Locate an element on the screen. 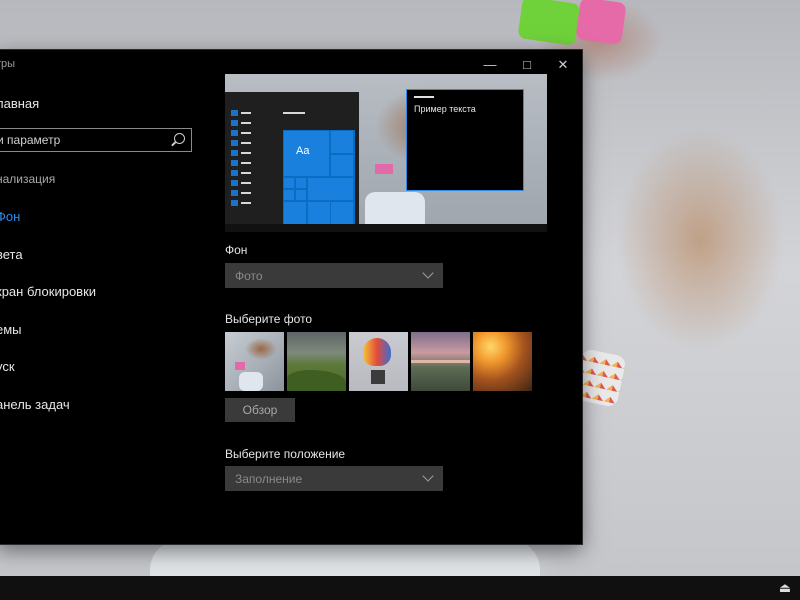 Image resolution: width=800 pixels, height=600 pixels. background-label: Фон is located at coordinates (236, 250).